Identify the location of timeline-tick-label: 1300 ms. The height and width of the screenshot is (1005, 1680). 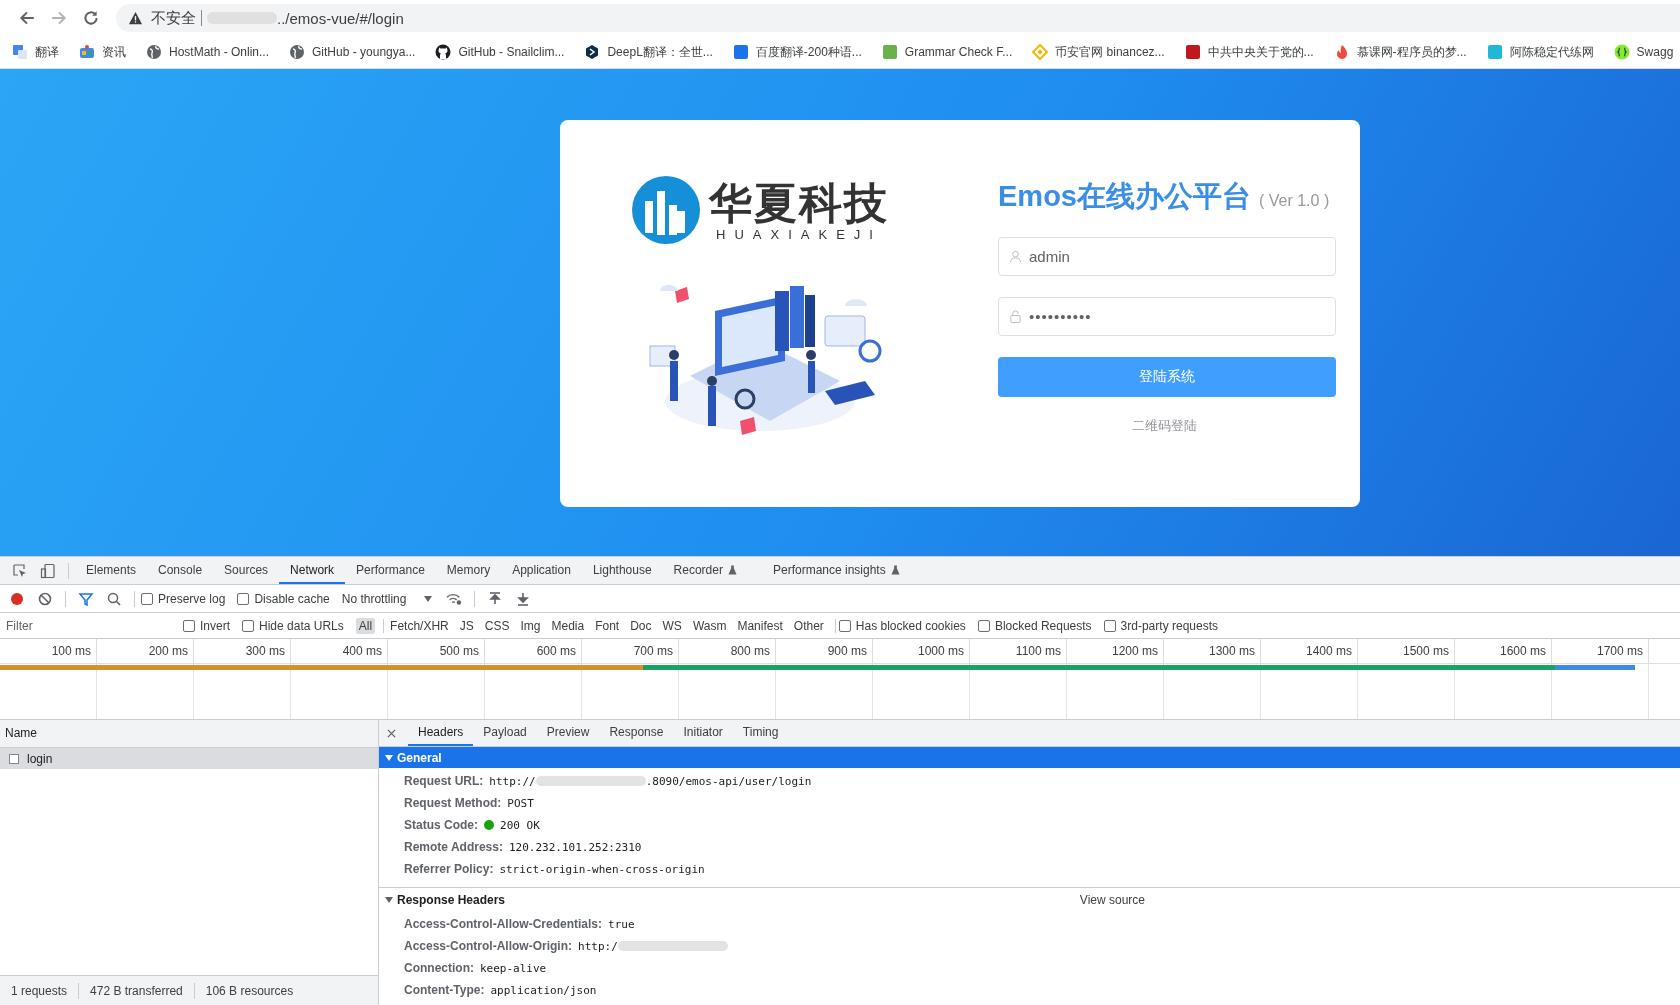
(1212, 651).